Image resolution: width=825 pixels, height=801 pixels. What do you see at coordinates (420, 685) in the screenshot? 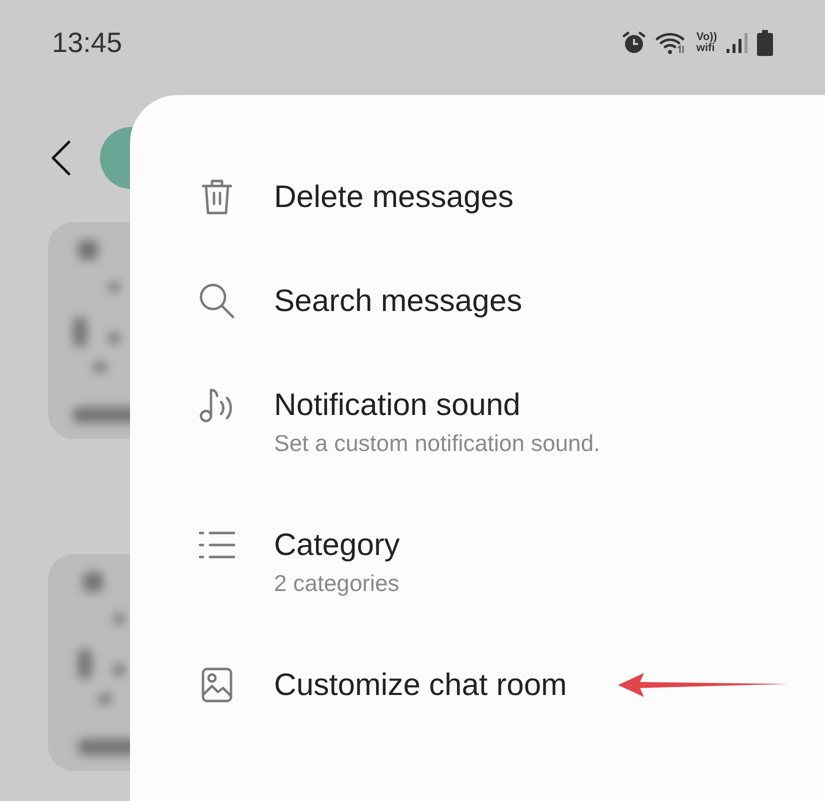
I see `menu-item-title: Customize chat room` at bounding box center [420, 685].